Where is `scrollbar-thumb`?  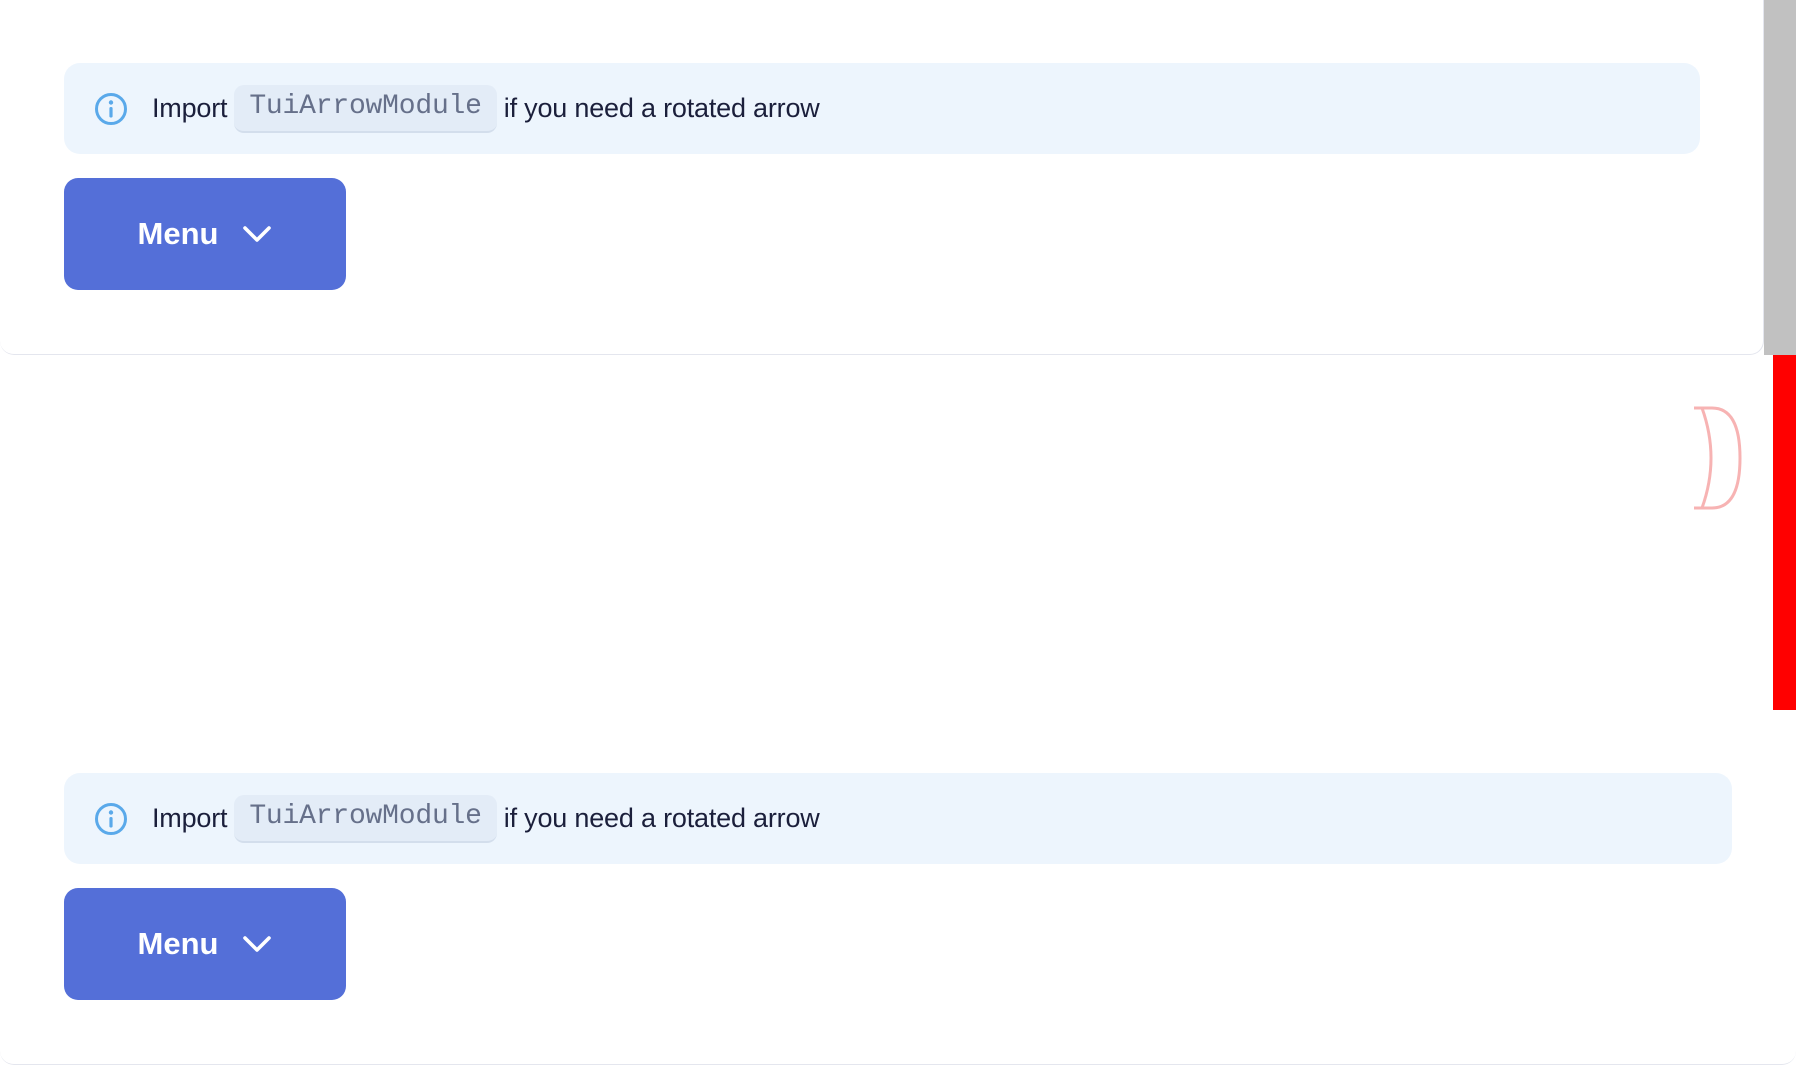 scrollbar-thumb is located at coordinates (1780, 177).